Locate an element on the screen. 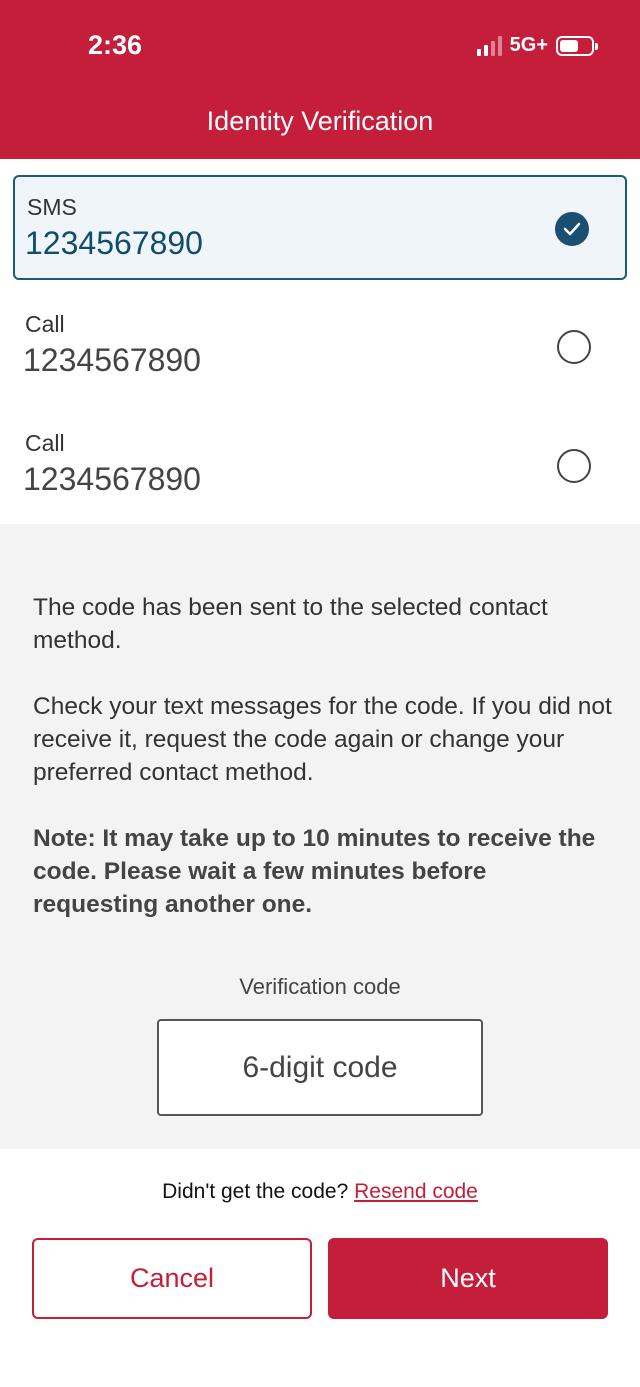  check-circle-icon is located at coordinates (572, 229).